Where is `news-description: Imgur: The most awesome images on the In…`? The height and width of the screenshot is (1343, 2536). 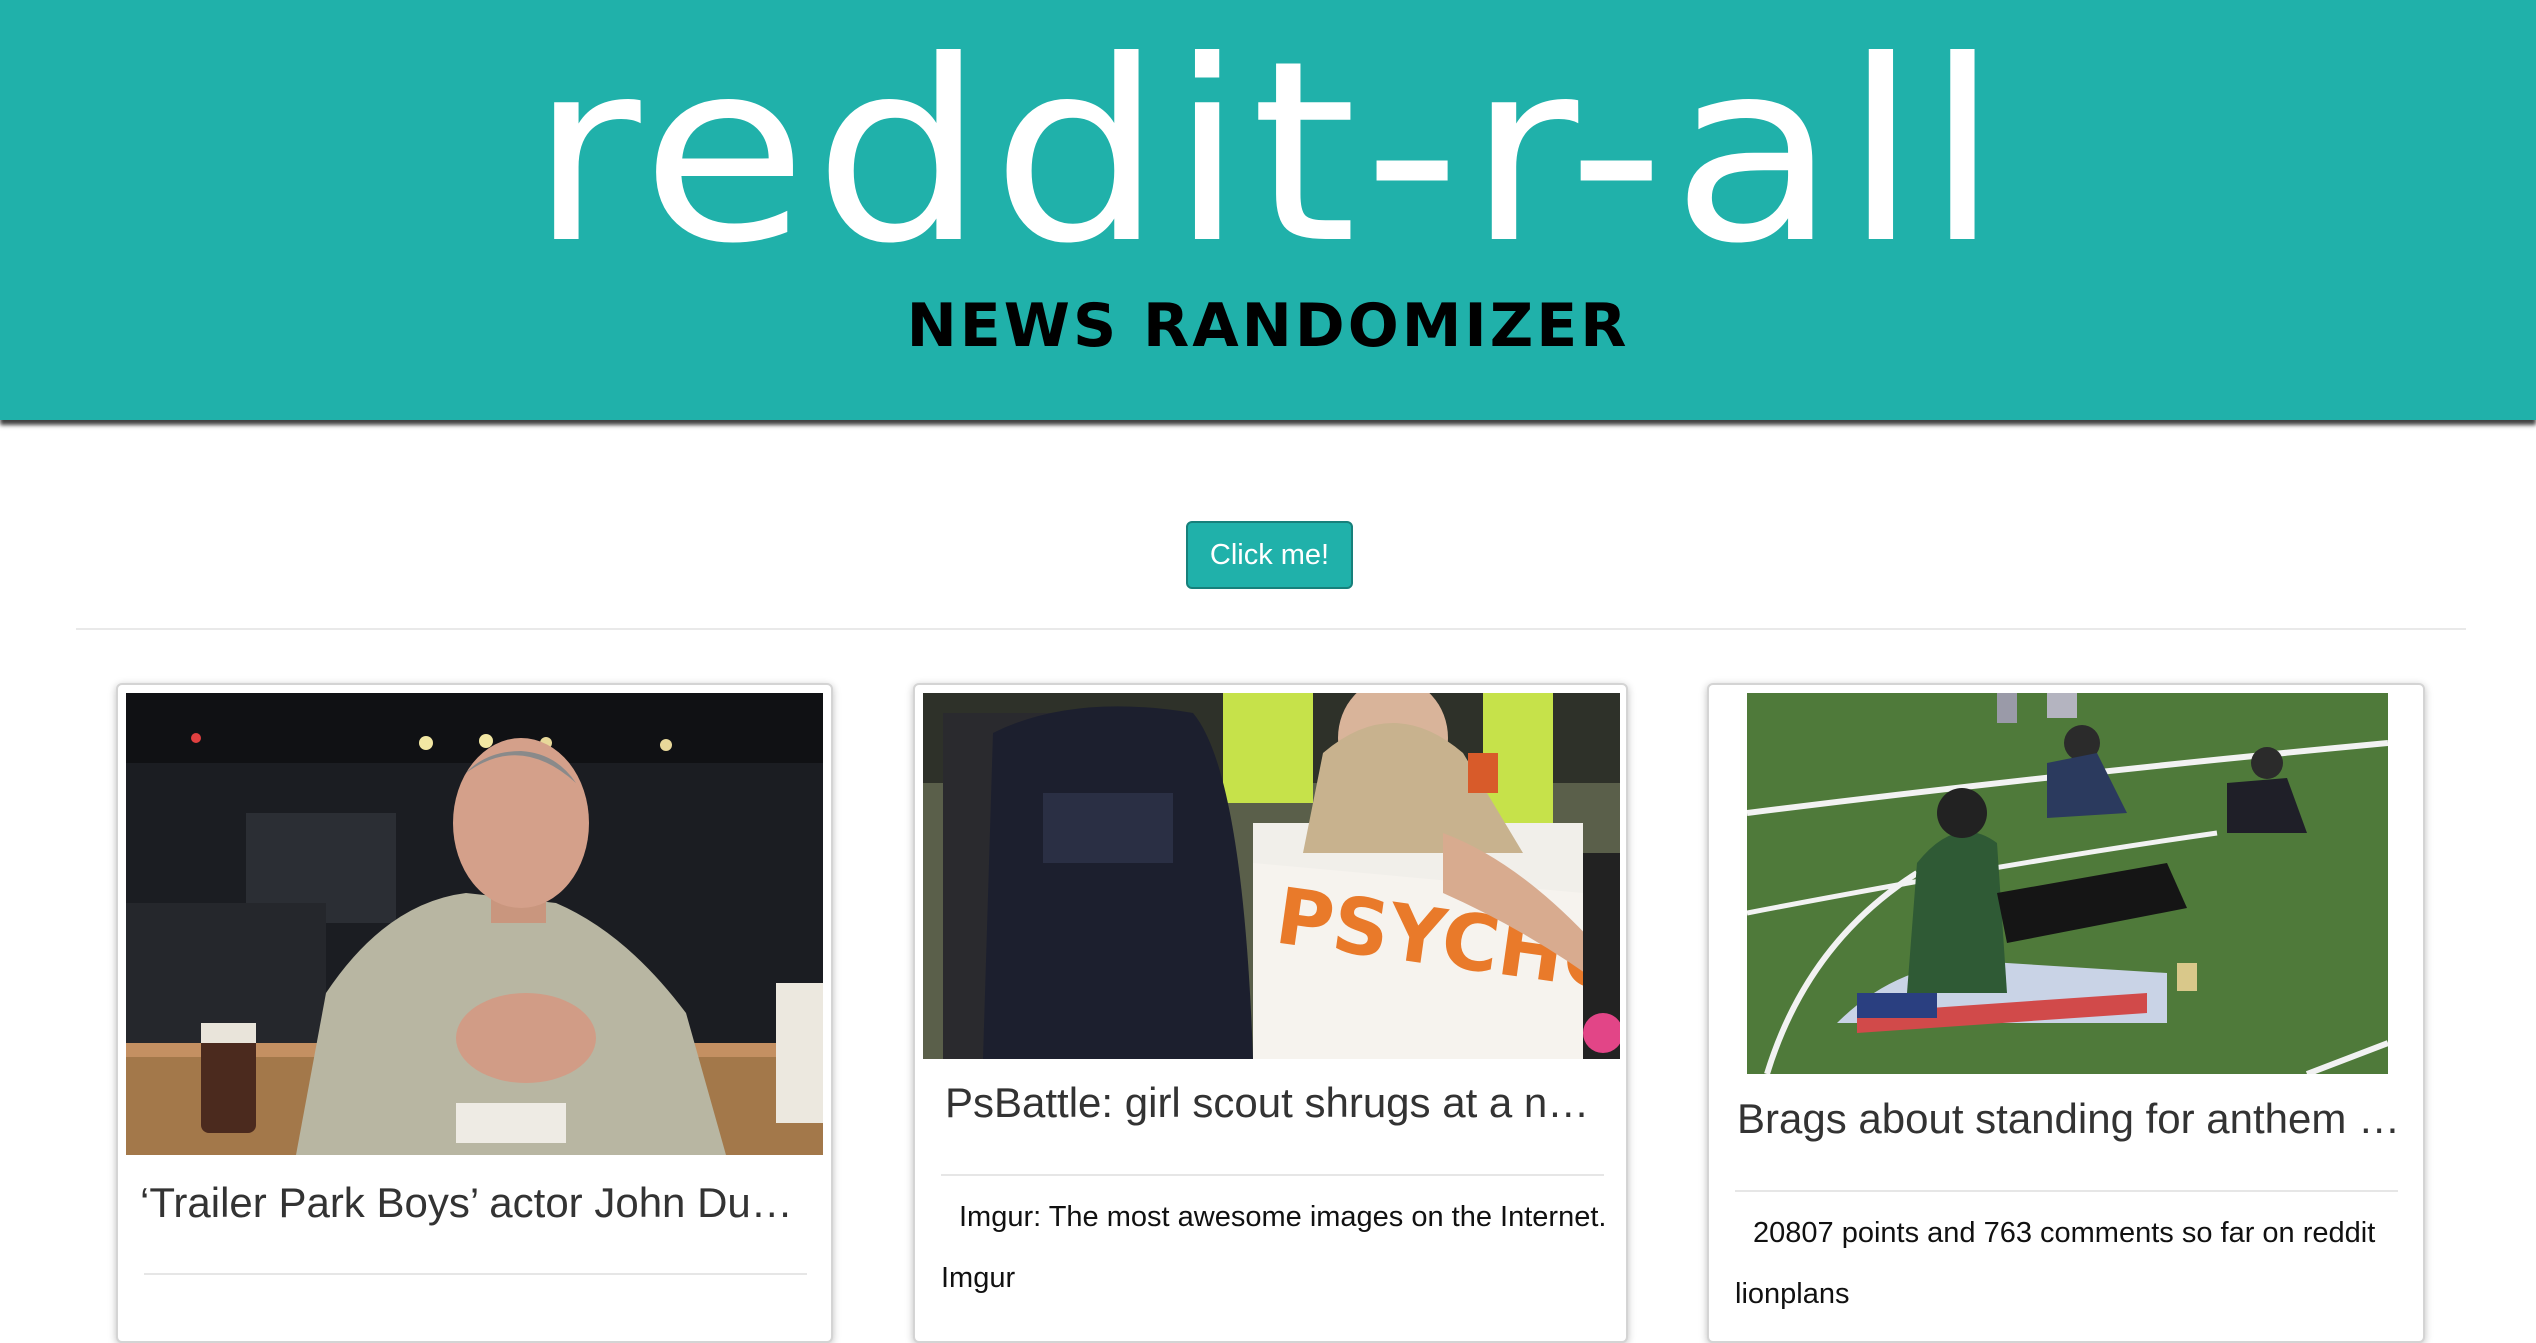 news-description: Imgur: The most awesome images on the In… is located at coordinates (1274, 1247).